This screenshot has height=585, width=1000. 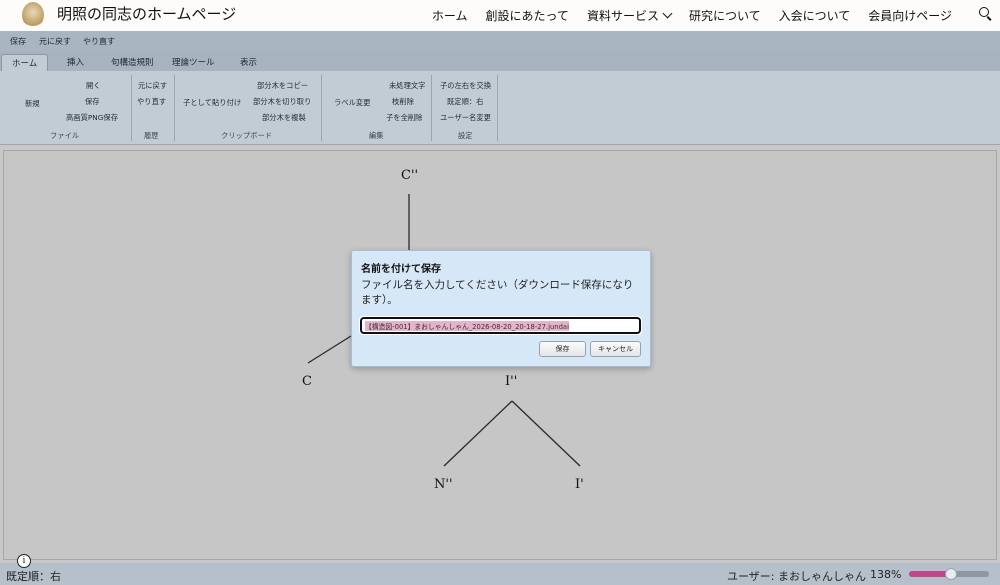 What do you see at coordinates (985, 13) in the screenshot?
I see `search-icon` at bounding box center [985, 13].